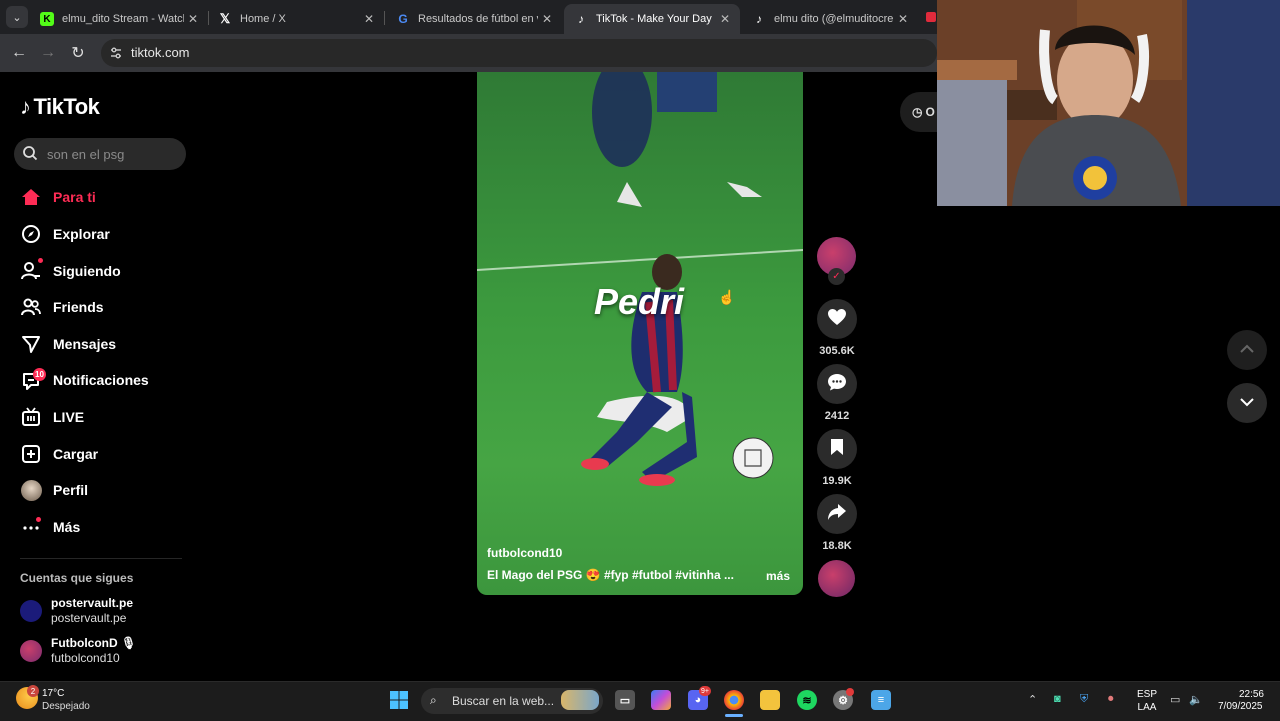 This screenshot has height=721, width=1280. What do you see at coordinates (837, 416) in the screenshot?
I see `comment-count: 2412` at bounding box center [837, 416].